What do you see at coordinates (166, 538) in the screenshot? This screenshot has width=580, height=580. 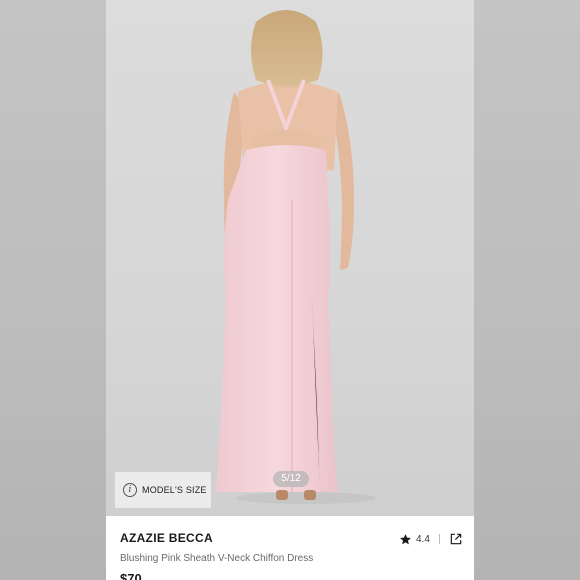 I see `brand-name: AZAZIE BECCA` at bounding box center [166, 538].